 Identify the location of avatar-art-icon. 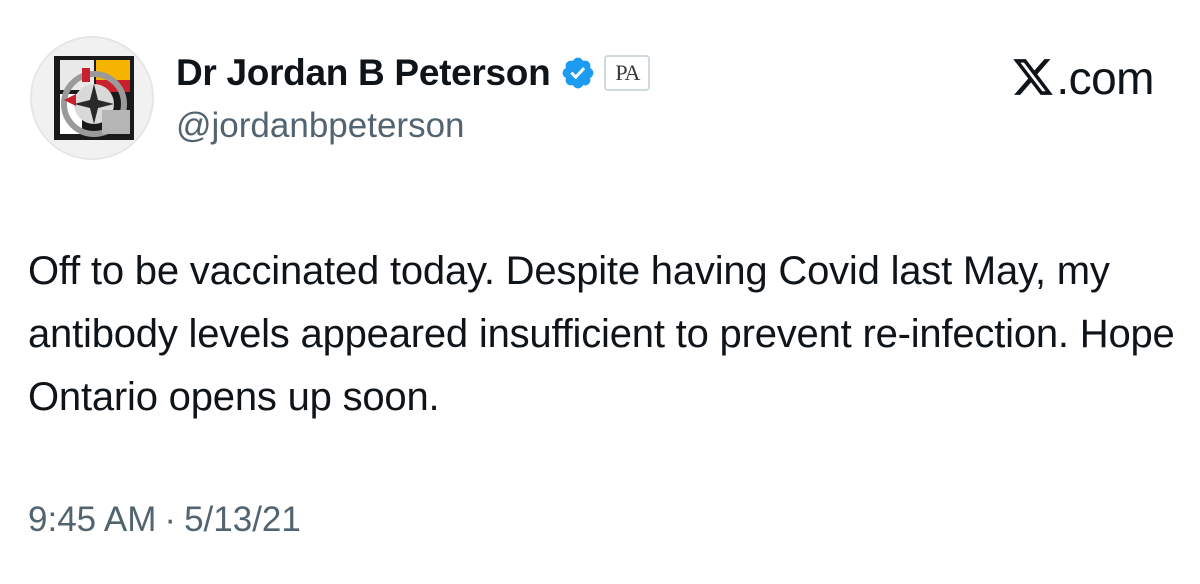
(92, 98).